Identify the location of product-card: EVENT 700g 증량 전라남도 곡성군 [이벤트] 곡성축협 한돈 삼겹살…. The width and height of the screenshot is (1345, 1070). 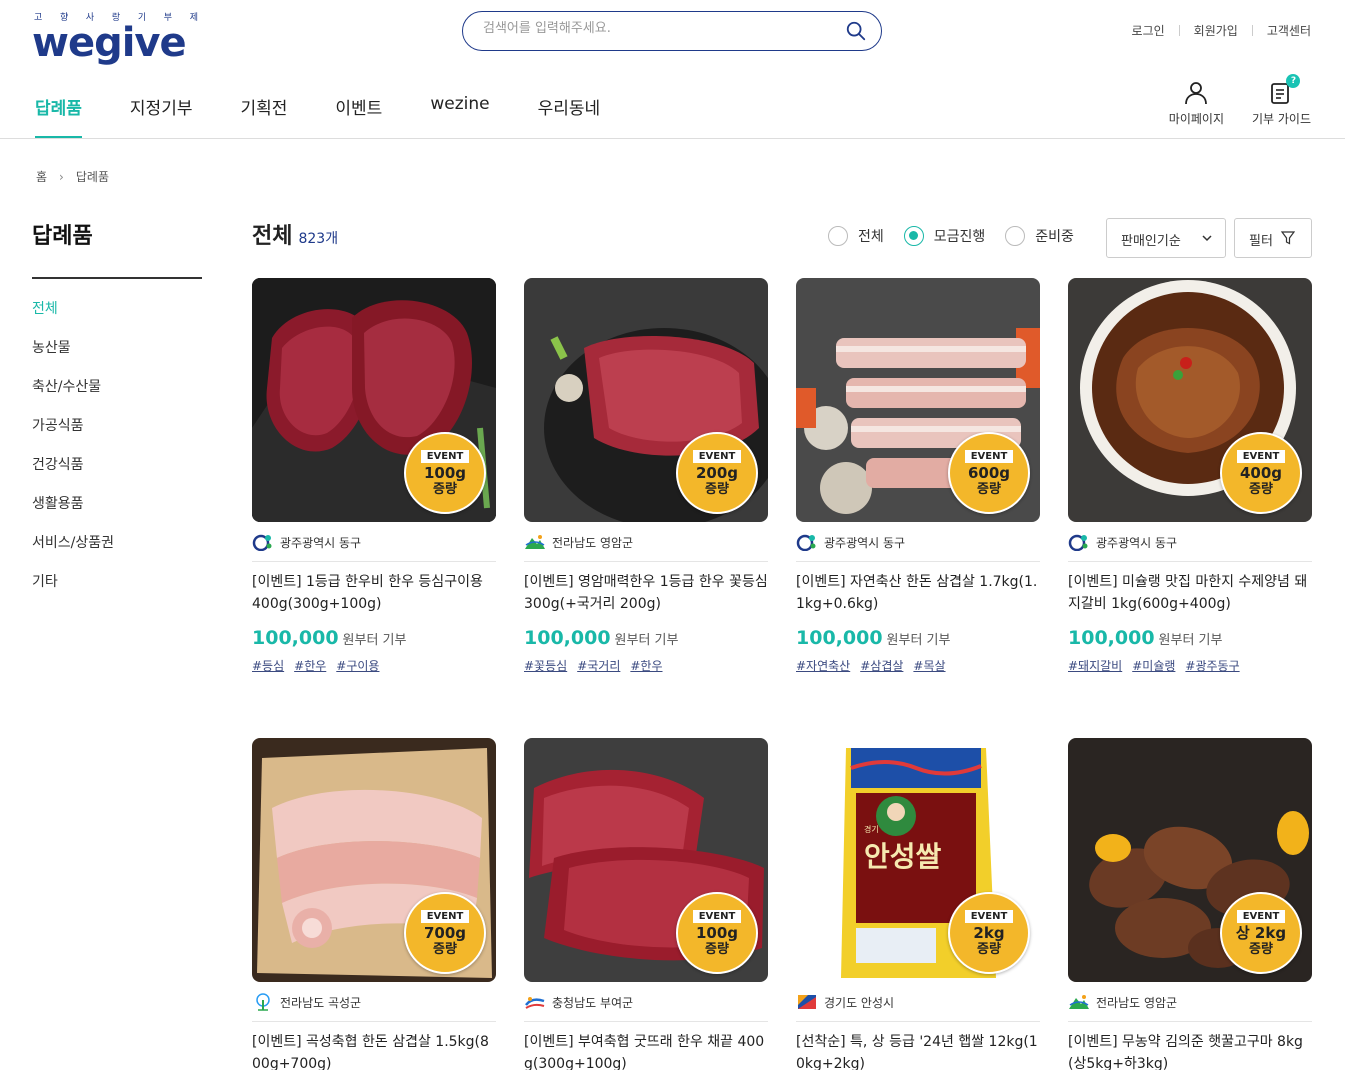
(374, 904).